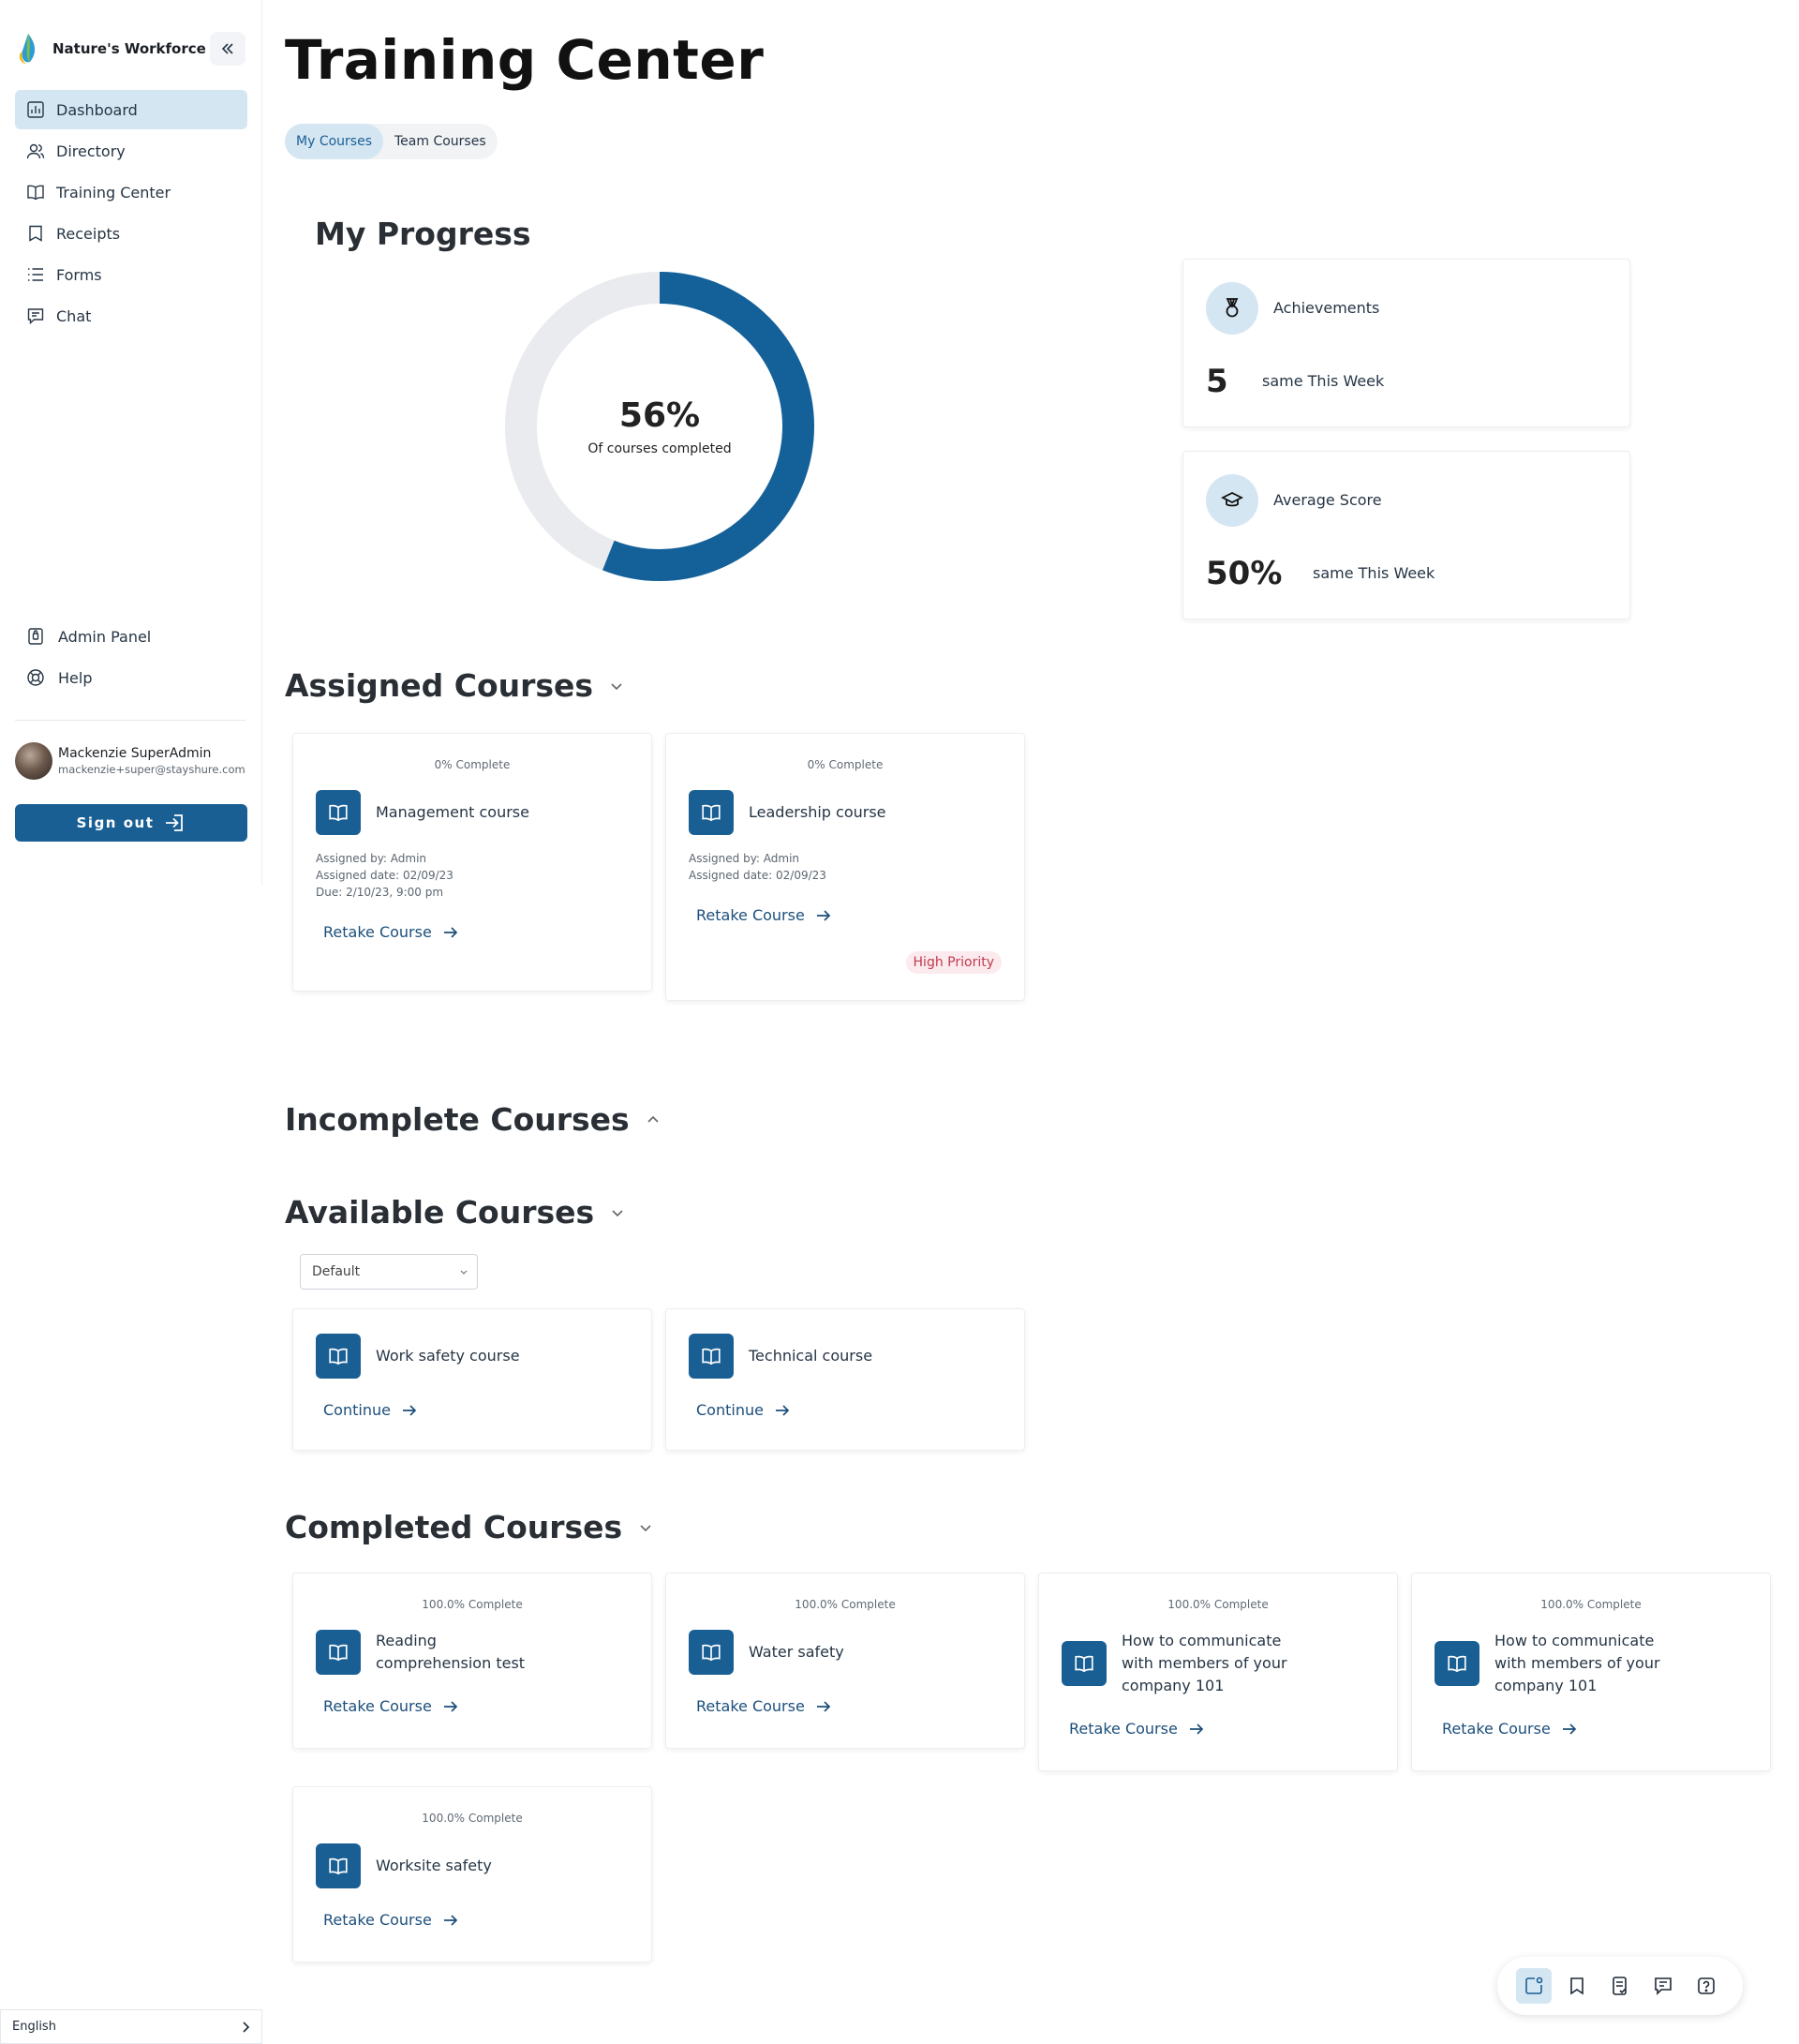 The width and height of the screenshot is (1799, 2044). I want to click on sidebar-bottom-nav: Admin Panel Help, so click(135, 658).